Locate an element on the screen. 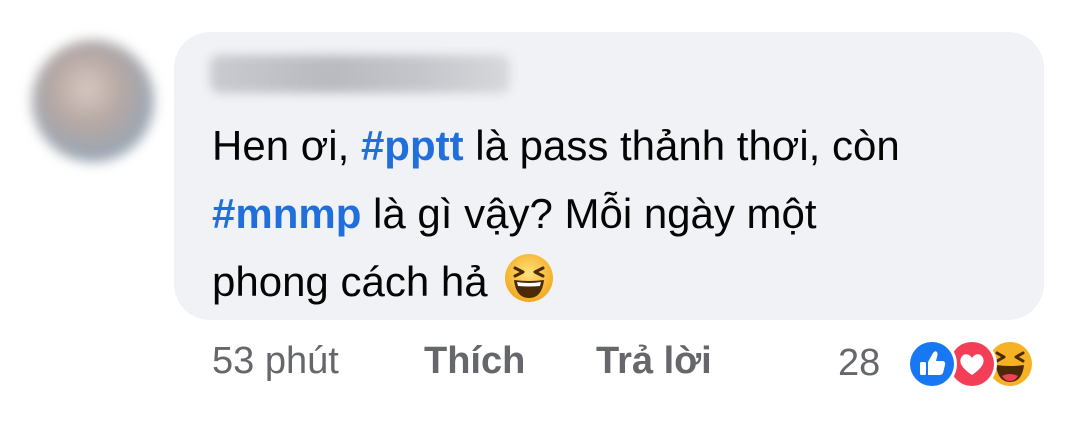 Image resolution: width=1080 pixels, height=424 pixels. reaction-summary: 28 is located at coordinates (943, 364).